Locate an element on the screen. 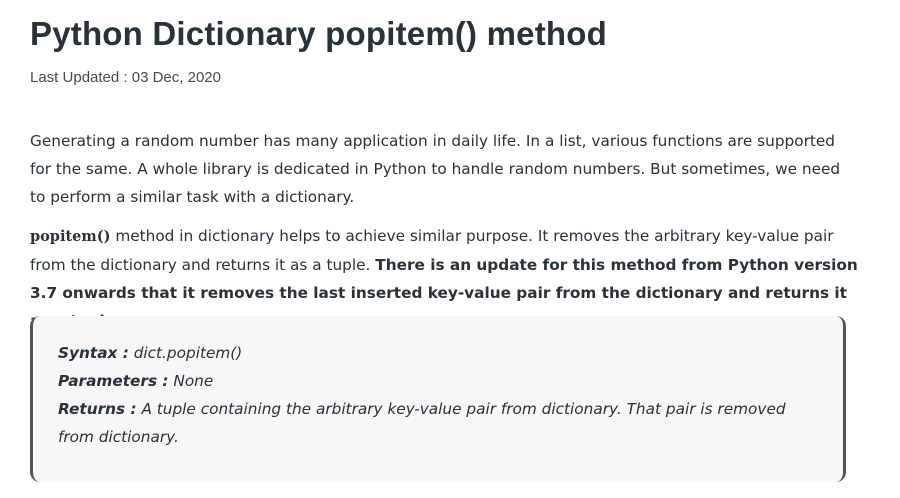 Image resolution: width=900 pixels, height=498 pixels. syntax-value: dict.popitem() is located at coordinates (185, 353).